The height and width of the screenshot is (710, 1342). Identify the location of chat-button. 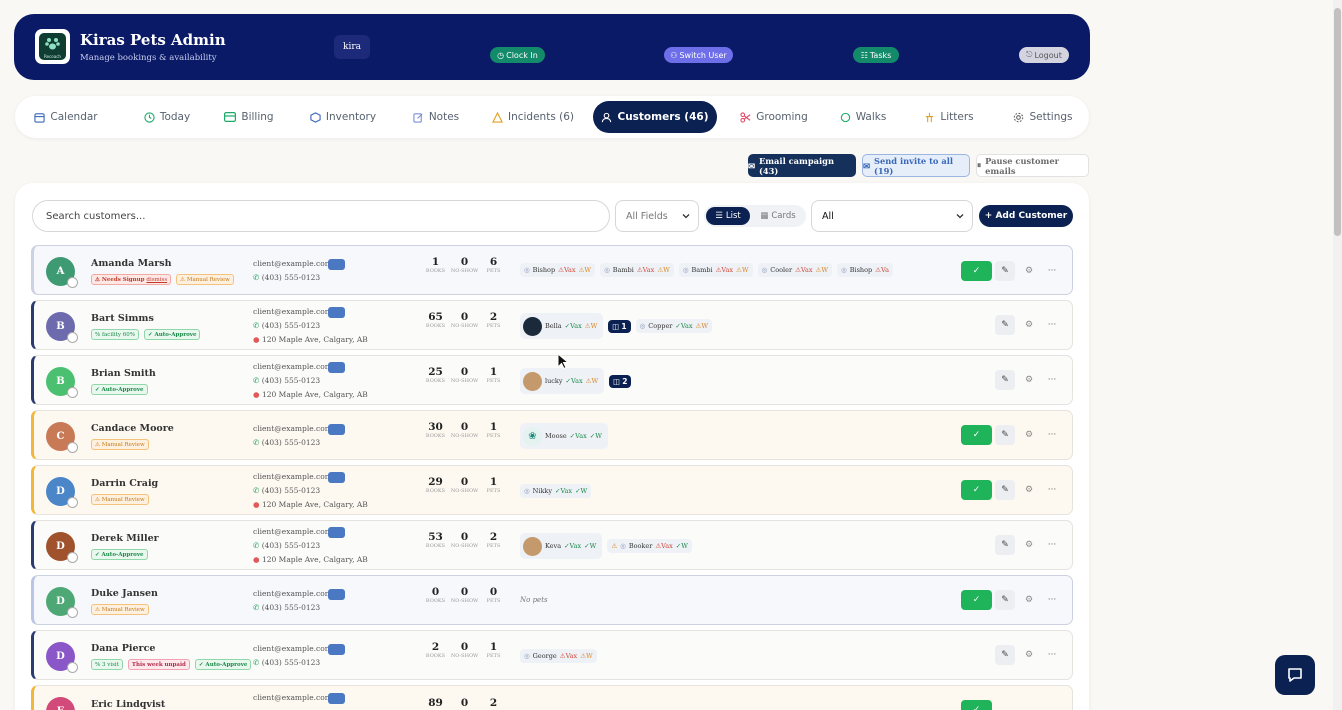
(1295, 675).